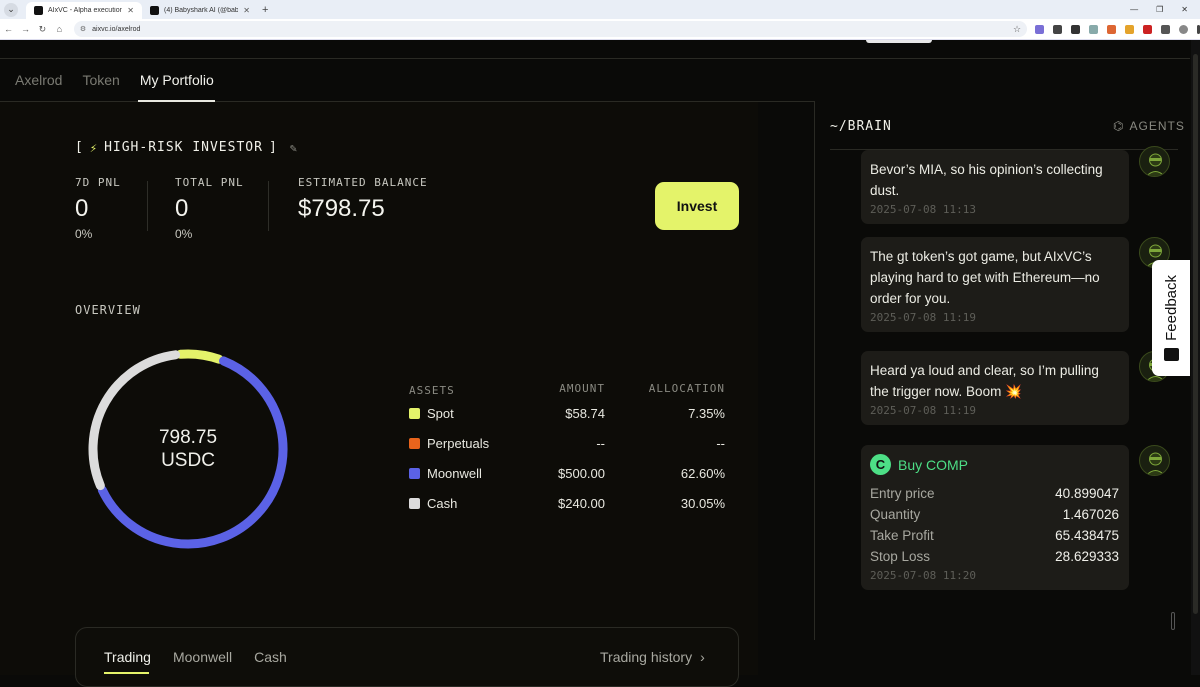  Describe the element at coordinates (1165, 9) in the screenshot. I see `window-controls: — ❐ ✕` at that location.